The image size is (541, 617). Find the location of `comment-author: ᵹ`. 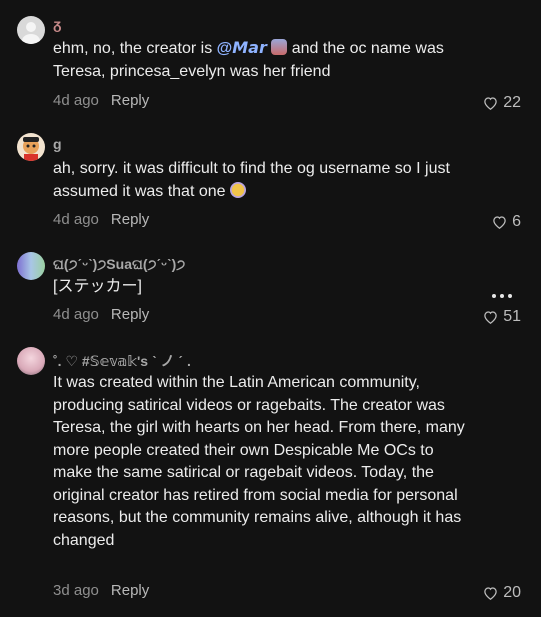

comment-author: ᵹ is located at coordinates (57, 24).